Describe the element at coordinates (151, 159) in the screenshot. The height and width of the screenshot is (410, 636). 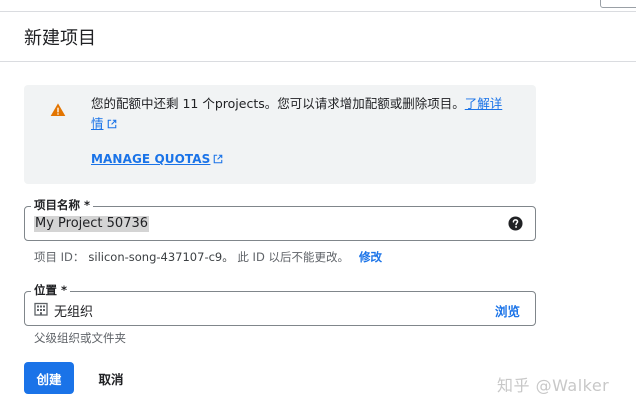
I see `manage-quotas-label: MANAGE QUOTAS` at that location.